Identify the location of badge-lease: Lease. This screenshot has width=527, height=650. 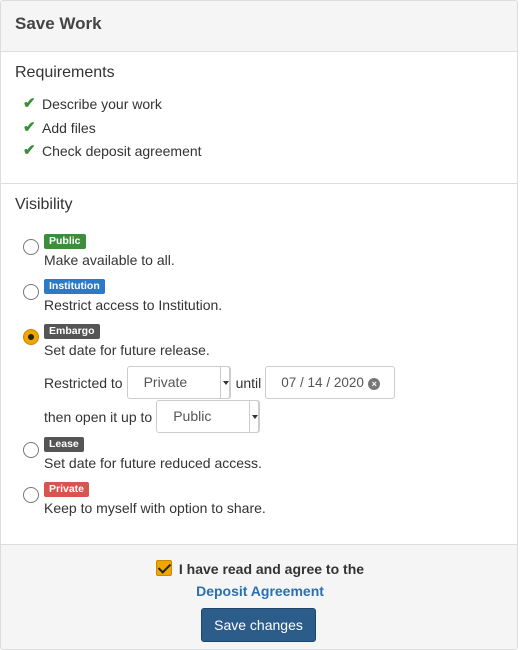
(64, 444).